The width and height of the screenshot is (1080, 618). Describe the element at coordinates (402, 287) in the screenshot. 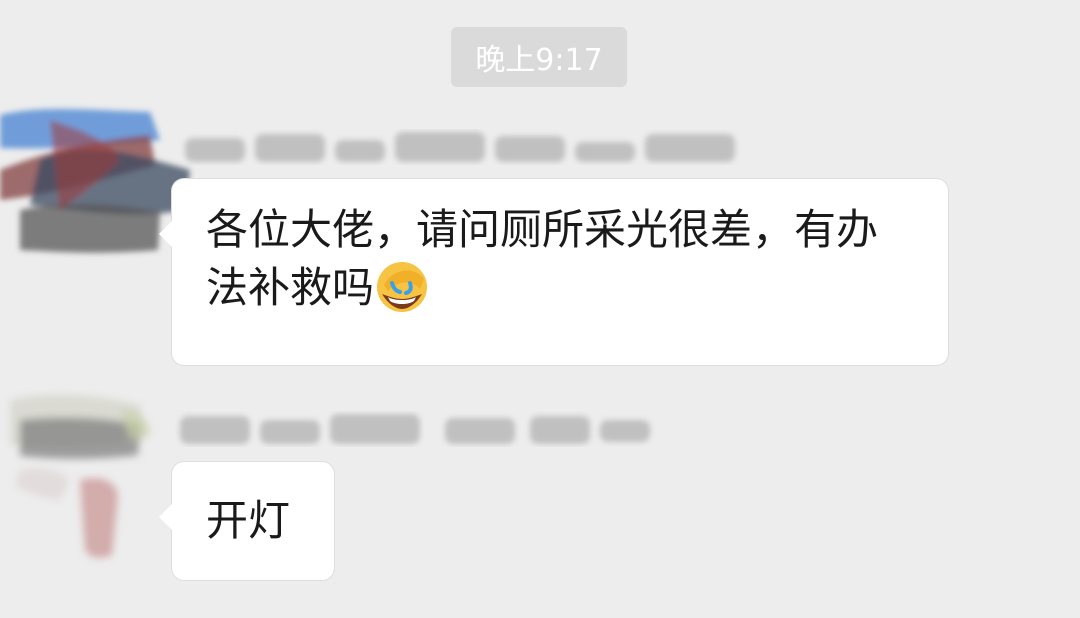

I see `face-palm-emoji` at that location.